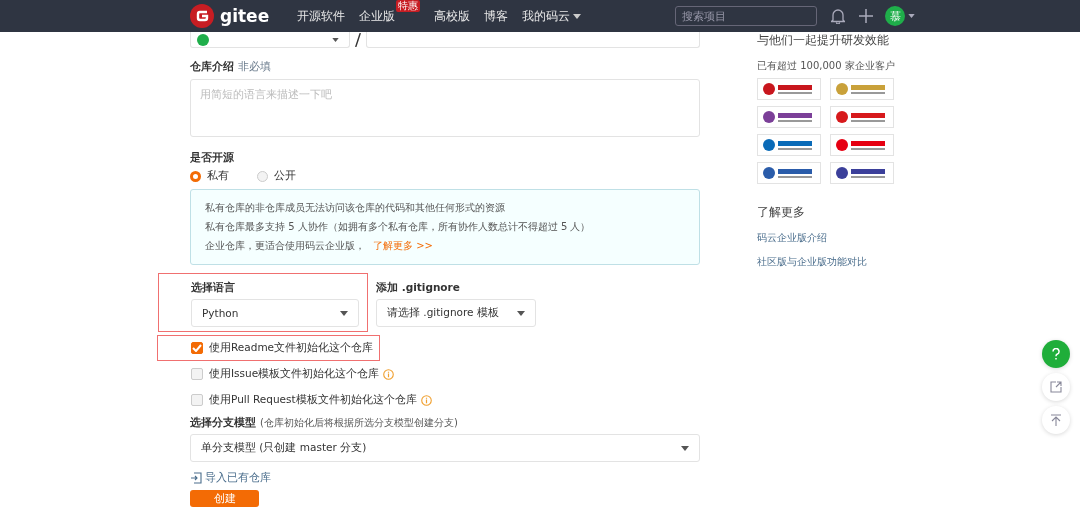  What do you see at coordinates (456, 313) in the screenshot?
I see `gitignore-select: 请选择 .gitignore 模板` at bounding box center [456, 313].